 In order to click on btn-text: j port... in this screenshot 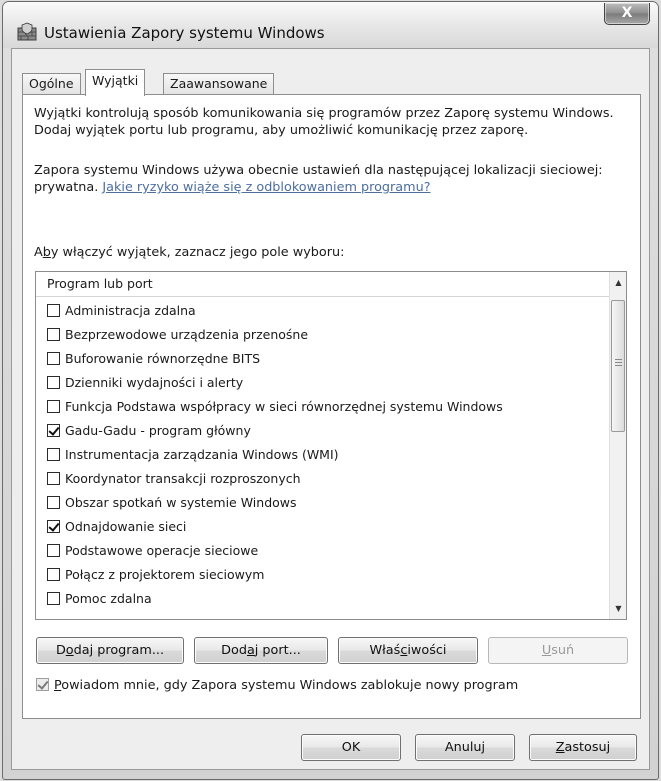, I will do `click(277, 650)`.